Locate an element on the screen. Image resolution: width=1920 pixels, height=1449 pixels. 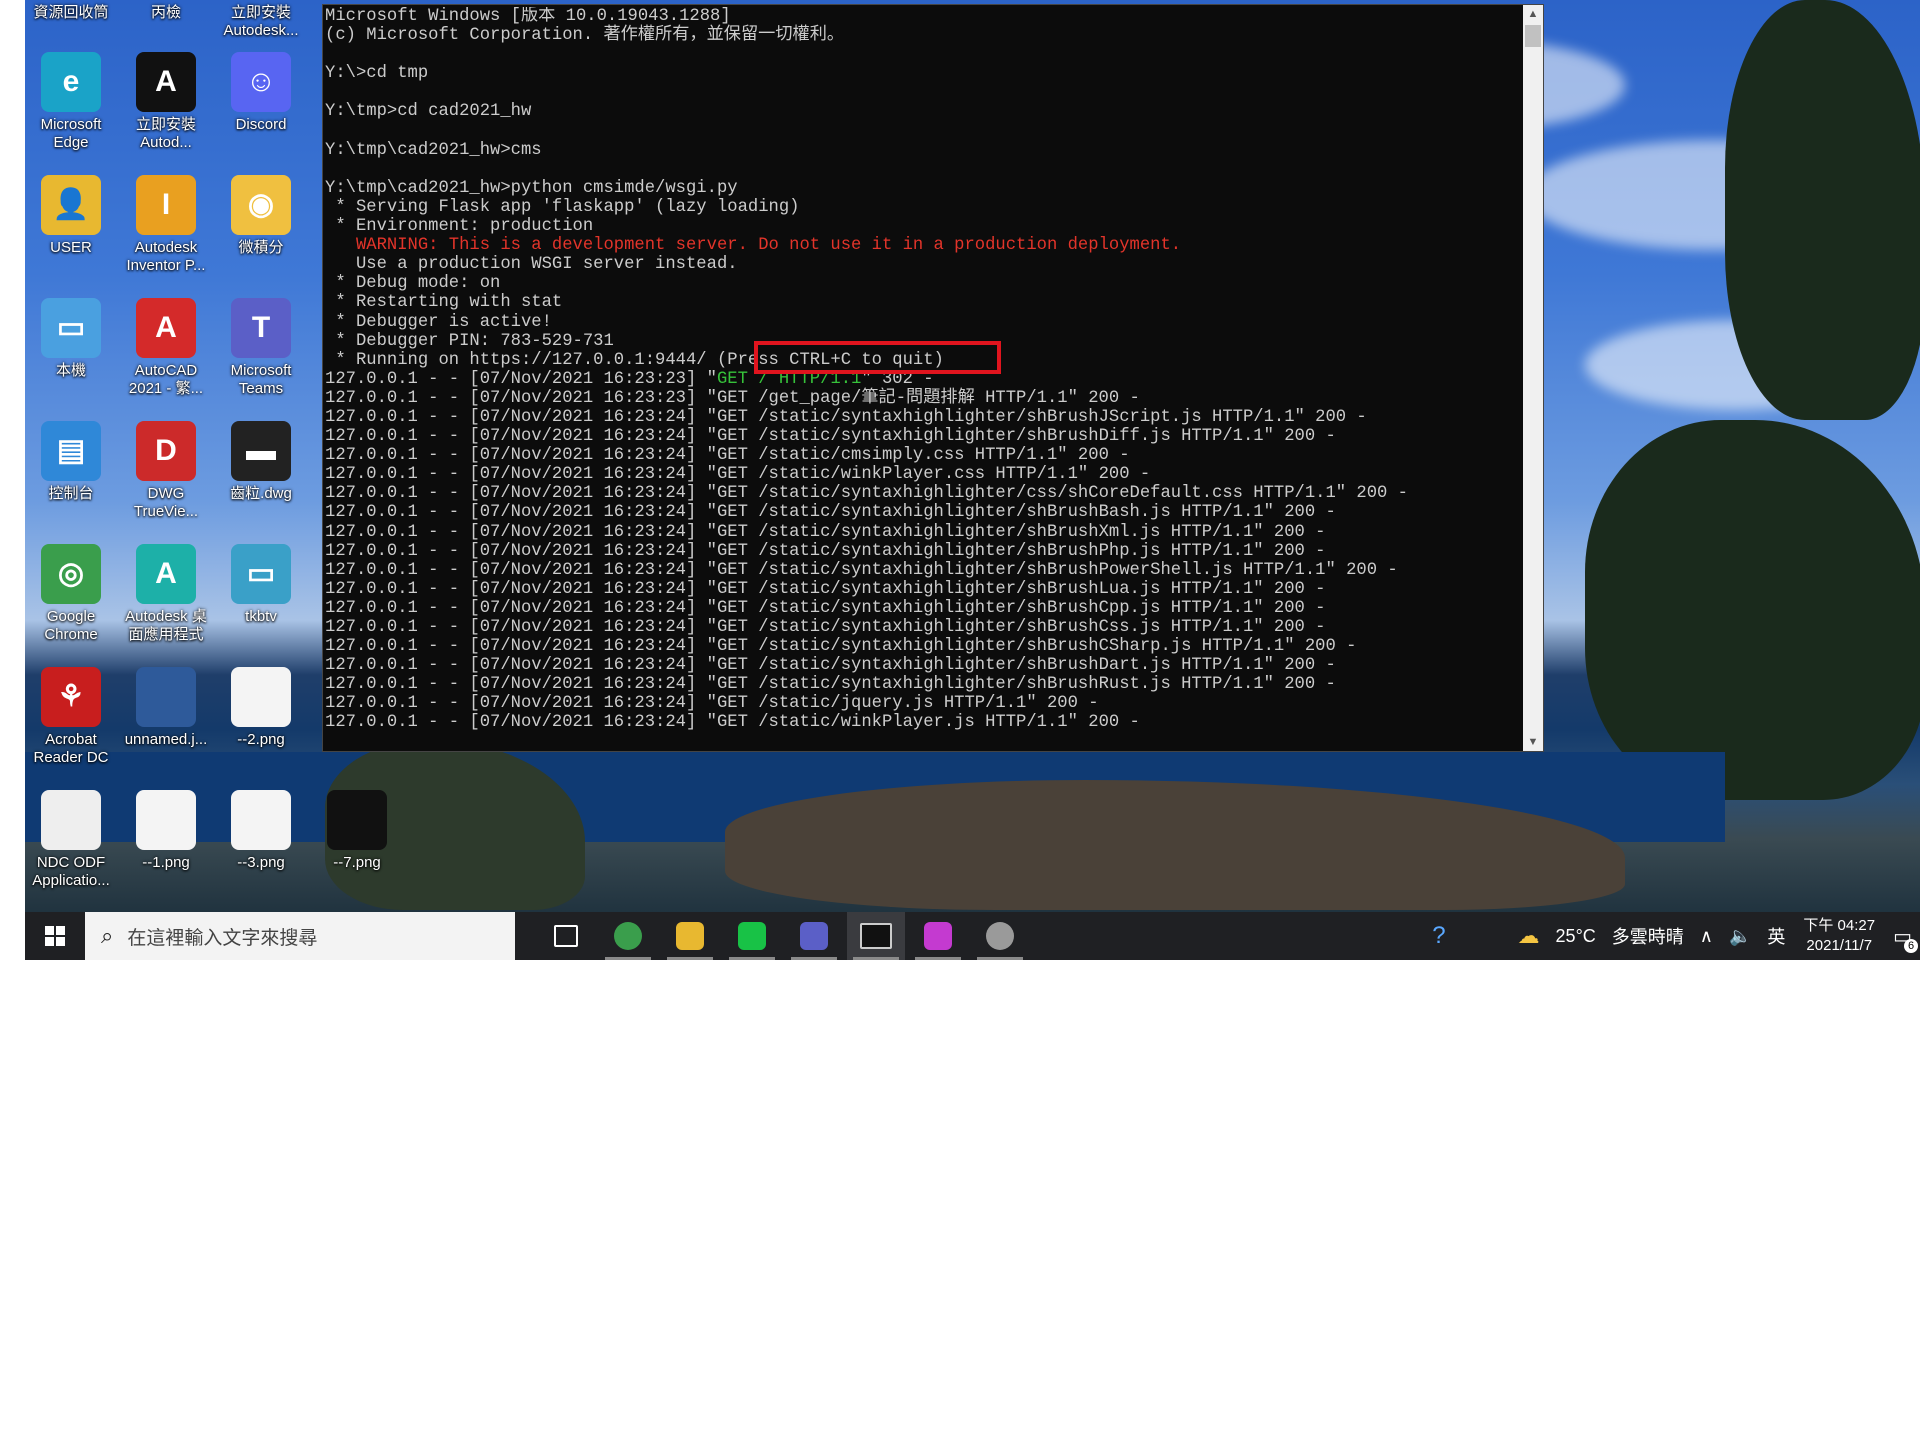
desktop-icon-weijifen: ◉ 微積分 is located at coordinates (261, 216).